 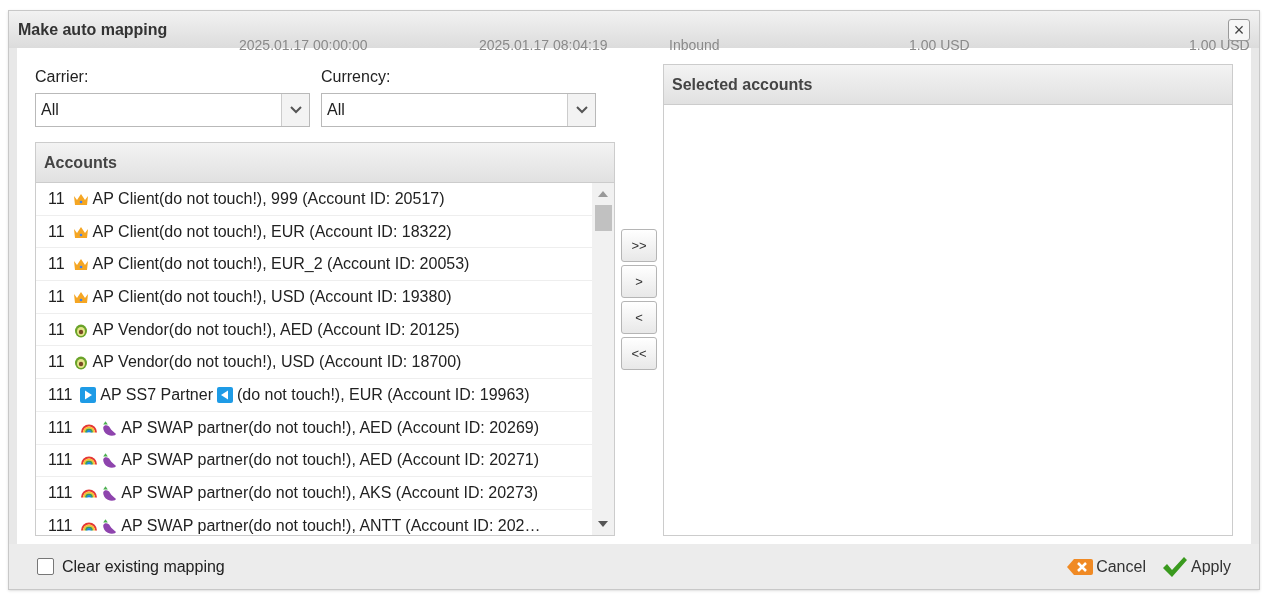 I want to click on account-row: 11 AP Client(do not touch!), EUR (Account ID: 18322), so click(x=314, y=232).